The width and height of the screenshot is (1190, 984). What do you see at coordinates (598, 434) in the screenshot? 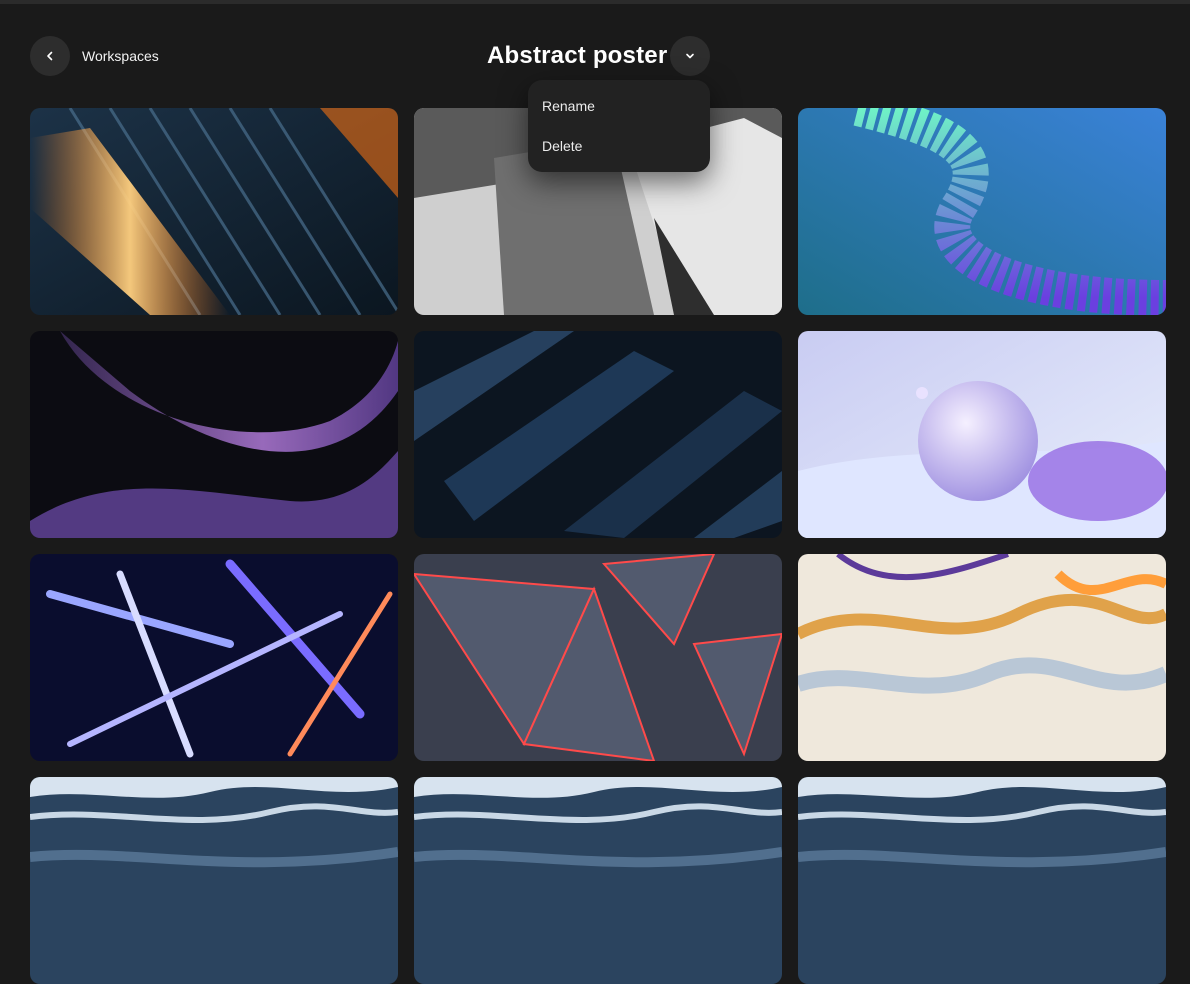
I see `gallery-image-dark-blue-wood` at bounding box center [598, 434].